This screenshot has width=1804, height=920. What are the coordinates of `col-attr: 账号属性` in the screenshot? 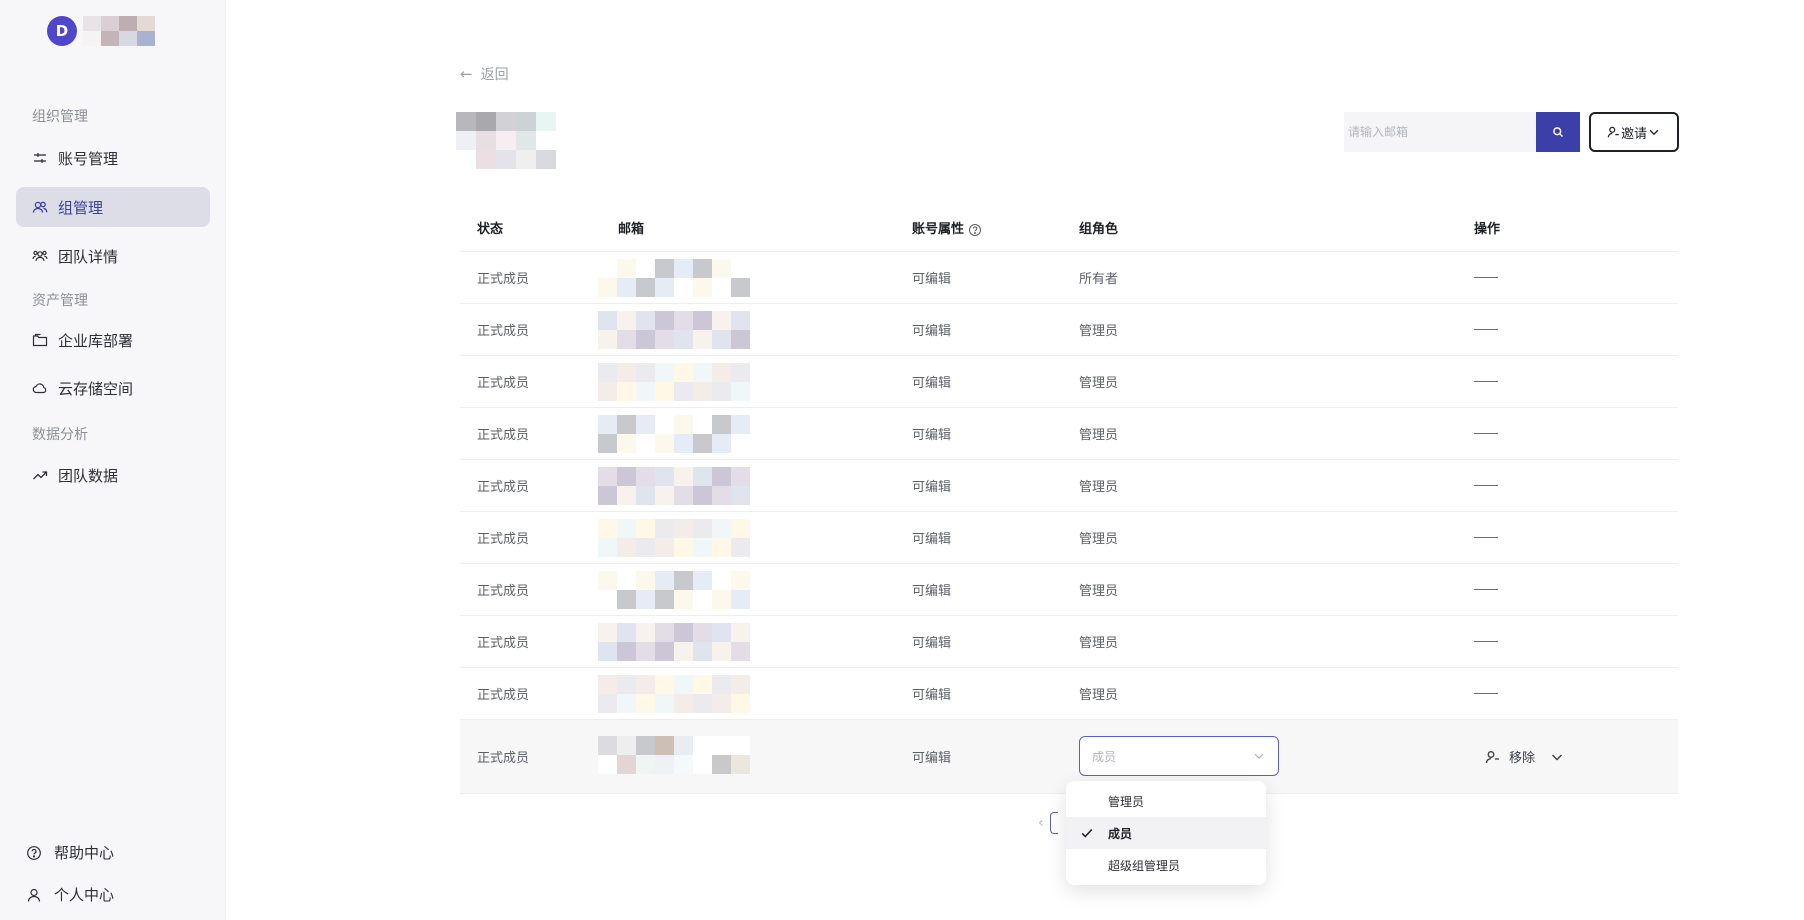 It's located at (947, 227).